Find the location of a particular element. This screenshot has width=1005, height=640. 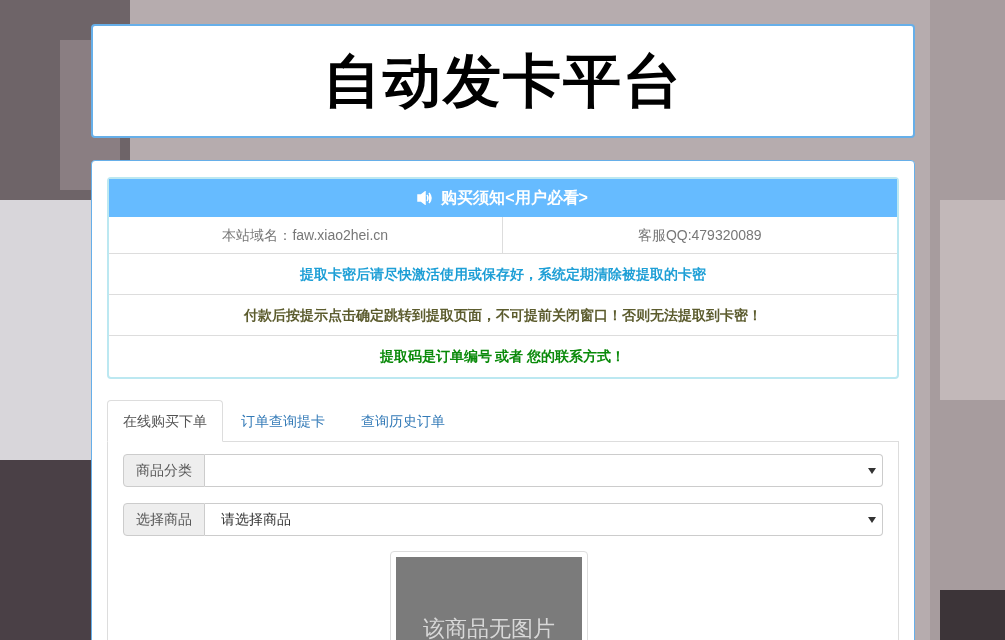

notice-title: 购买须知<用户必看> is located at coordinates (514, 198).